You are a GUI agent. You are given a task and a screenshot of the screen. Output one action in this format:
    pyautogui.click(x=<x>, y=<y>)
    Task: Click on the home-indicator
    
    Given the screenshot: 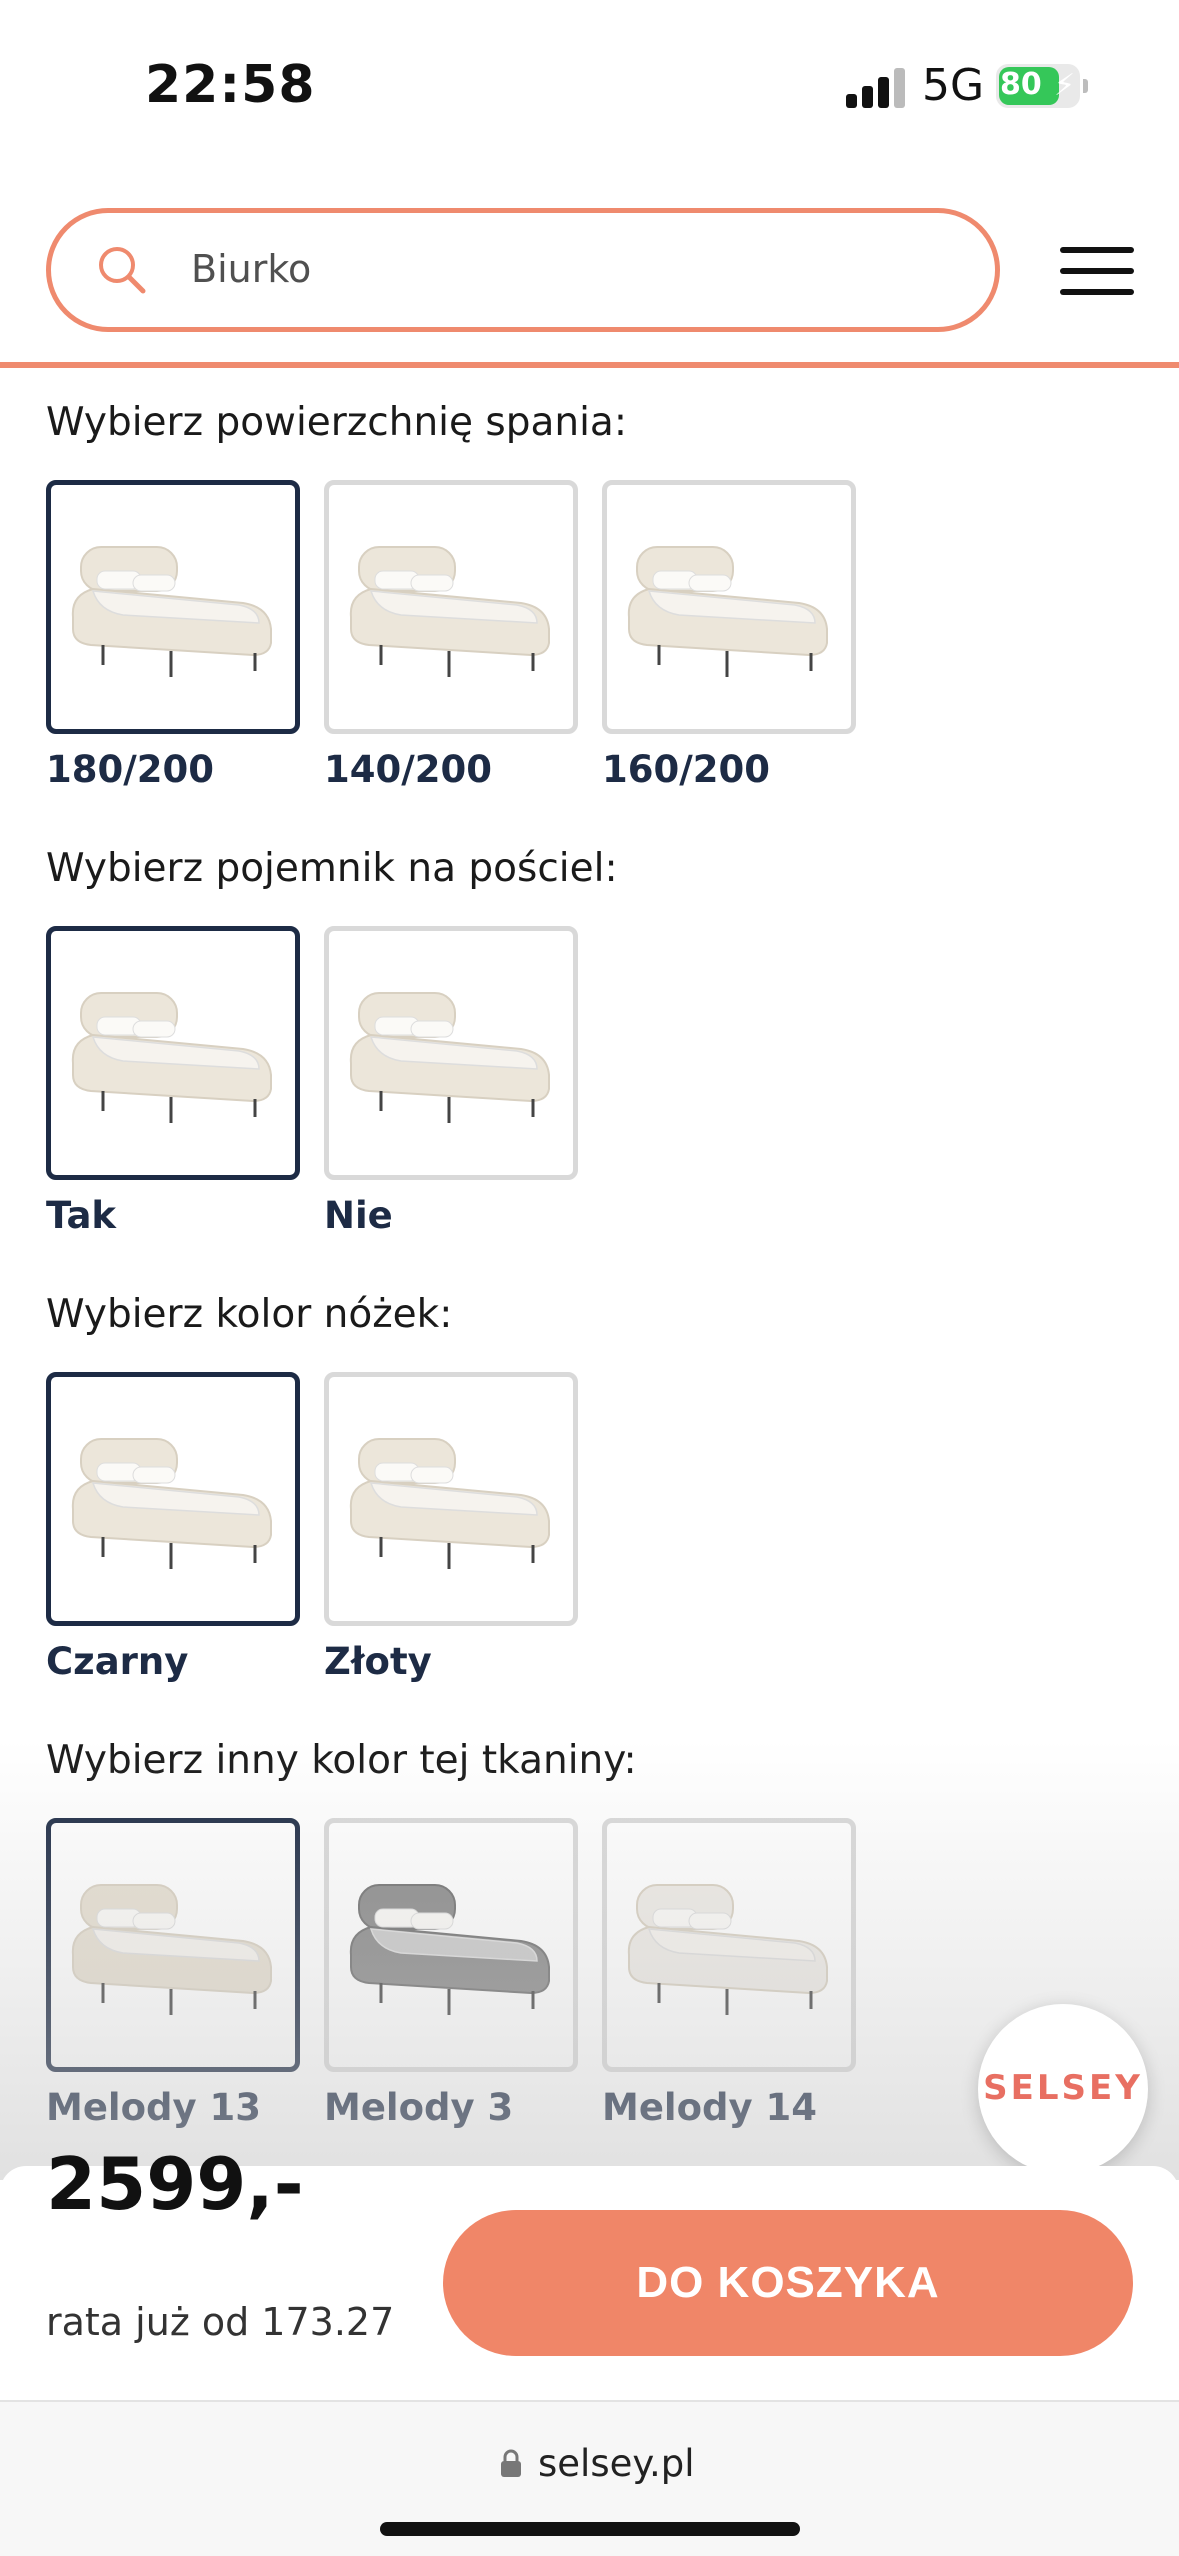 What is the action you would take?
    pyautogui.click(x=590, y=2529)
    